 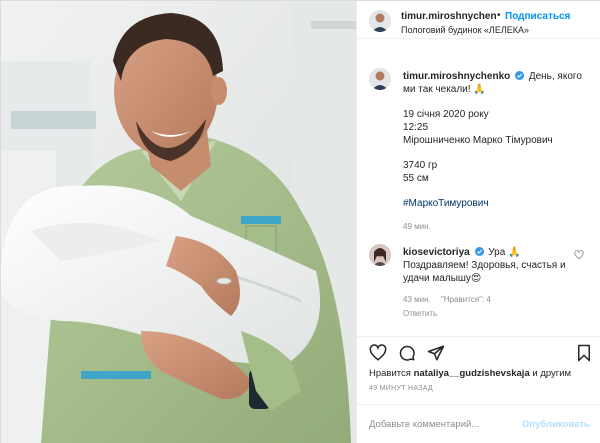 What do you see at coordinates (407, 353) in the screenshot?
I see `comment-bubble-icon` at bounding box center [407, 353].